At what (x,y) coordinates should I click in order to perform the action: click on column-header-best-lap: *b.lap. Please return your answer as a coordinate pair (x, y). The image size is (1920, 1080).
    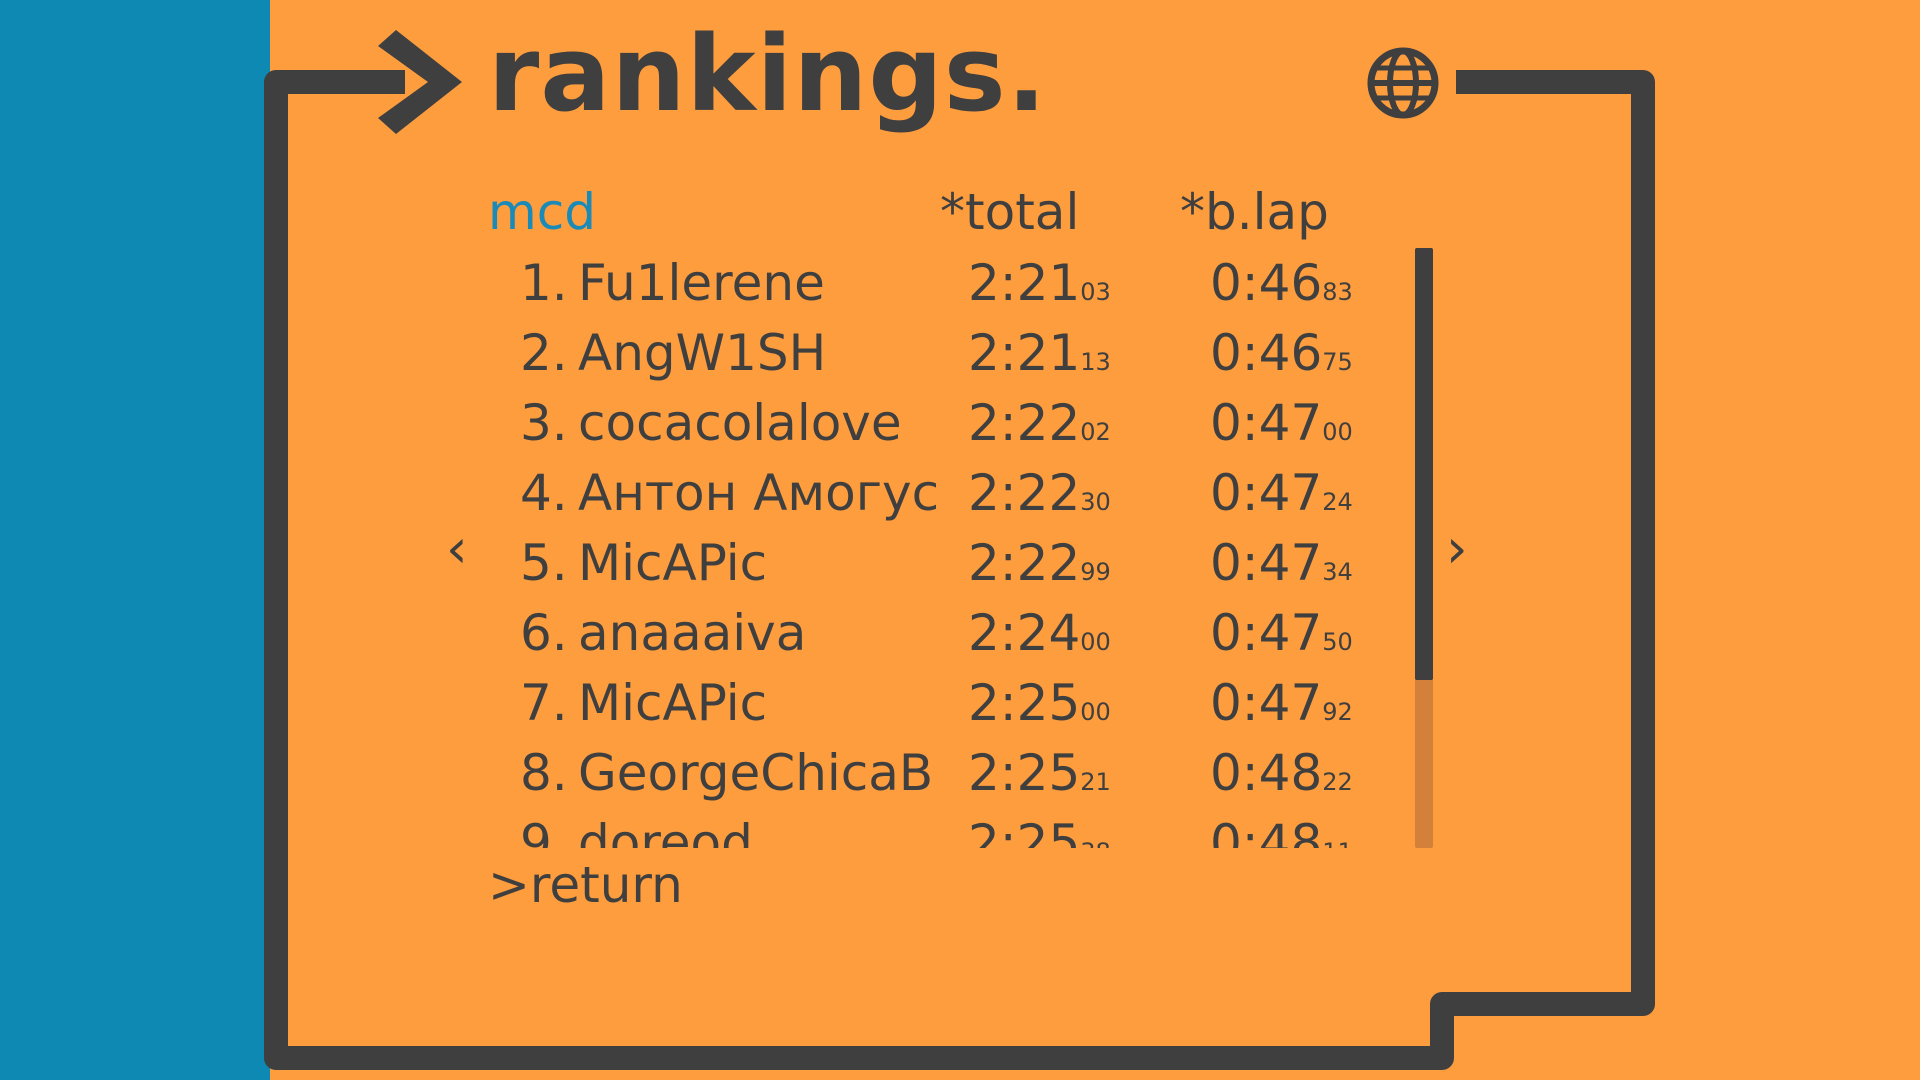
    Looking at the image, I should click on (1254, 212).